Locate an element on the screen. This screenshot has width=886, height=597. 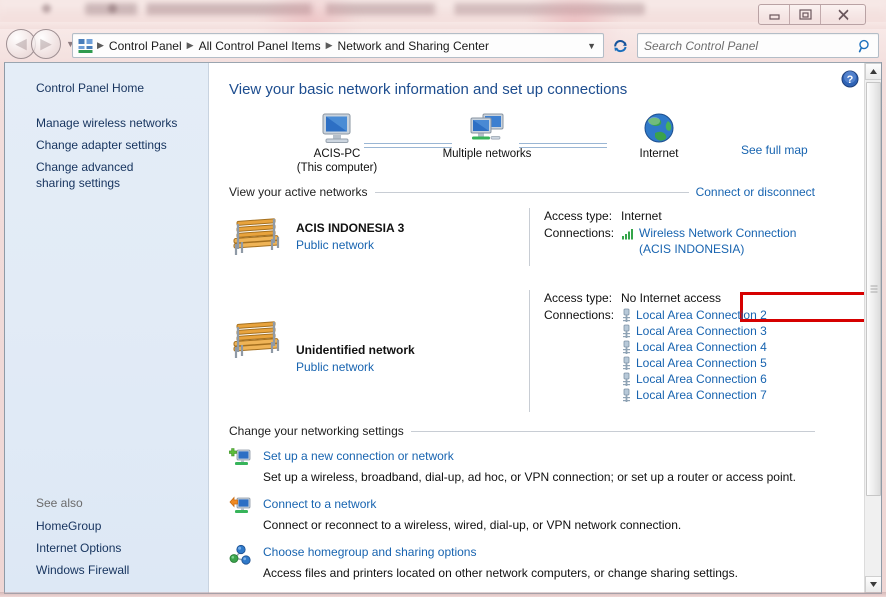
scrollbar-thumb is located at coordinates (873, 289).